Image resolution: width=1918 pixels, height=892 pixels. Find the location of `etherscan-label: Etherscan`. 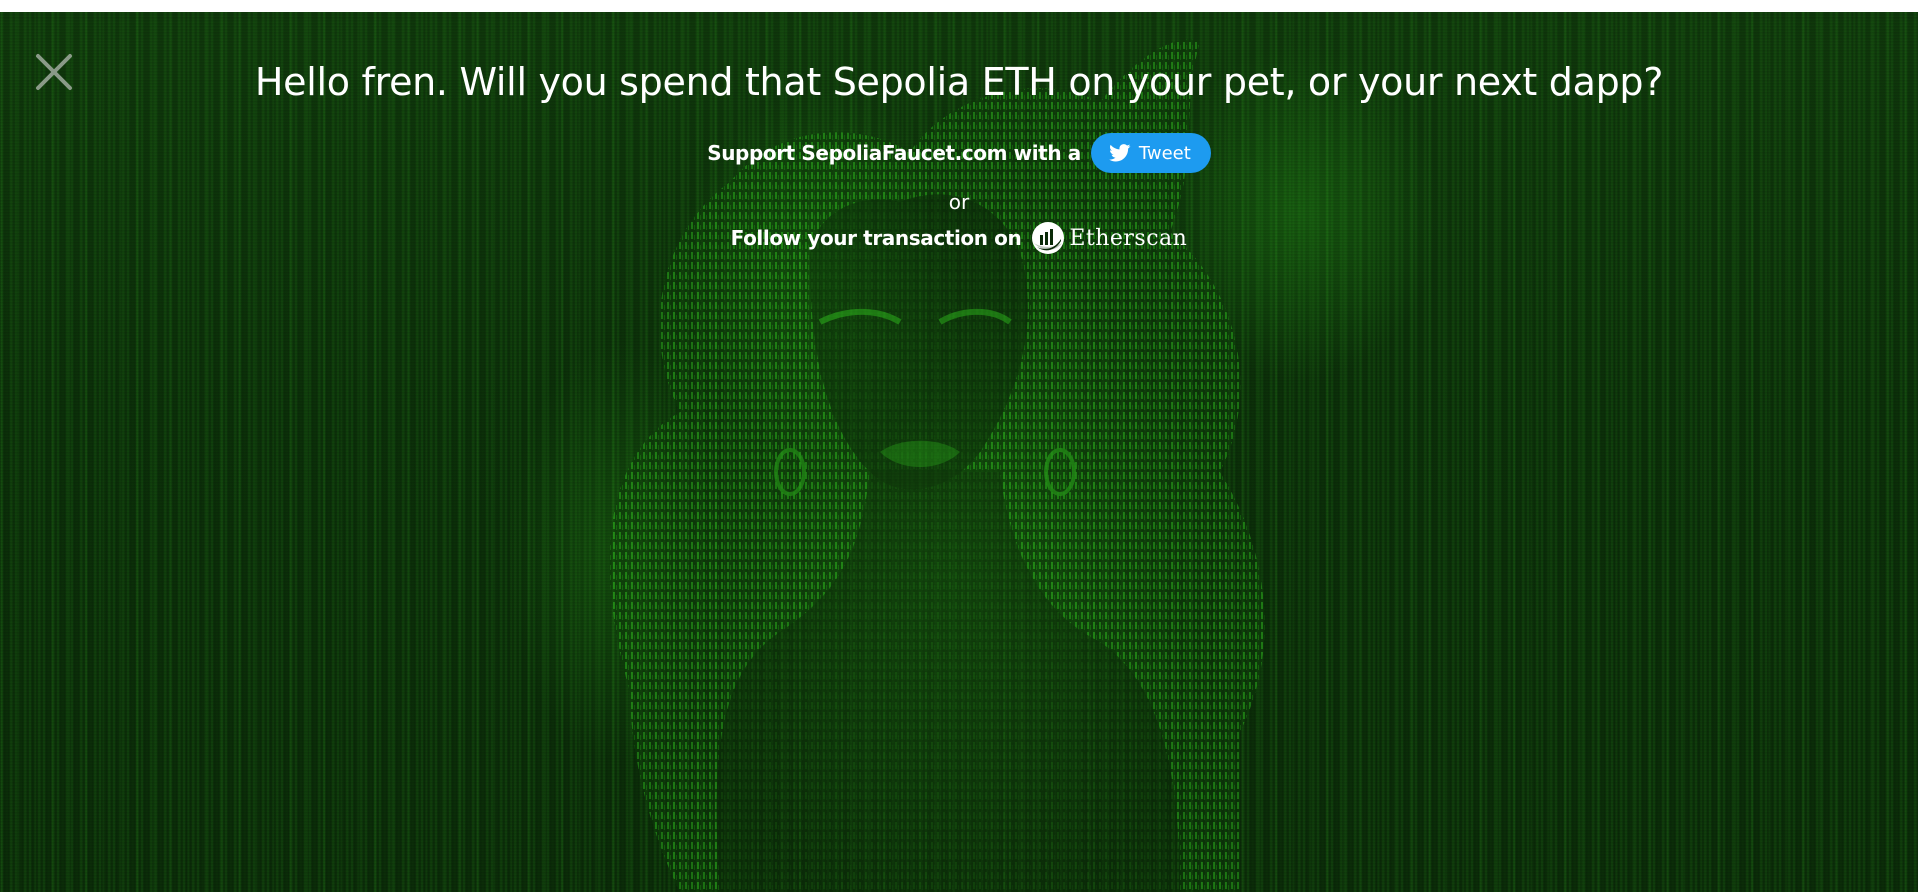

etherscan-label: Etherscan is located at coordinates (1128, 238).